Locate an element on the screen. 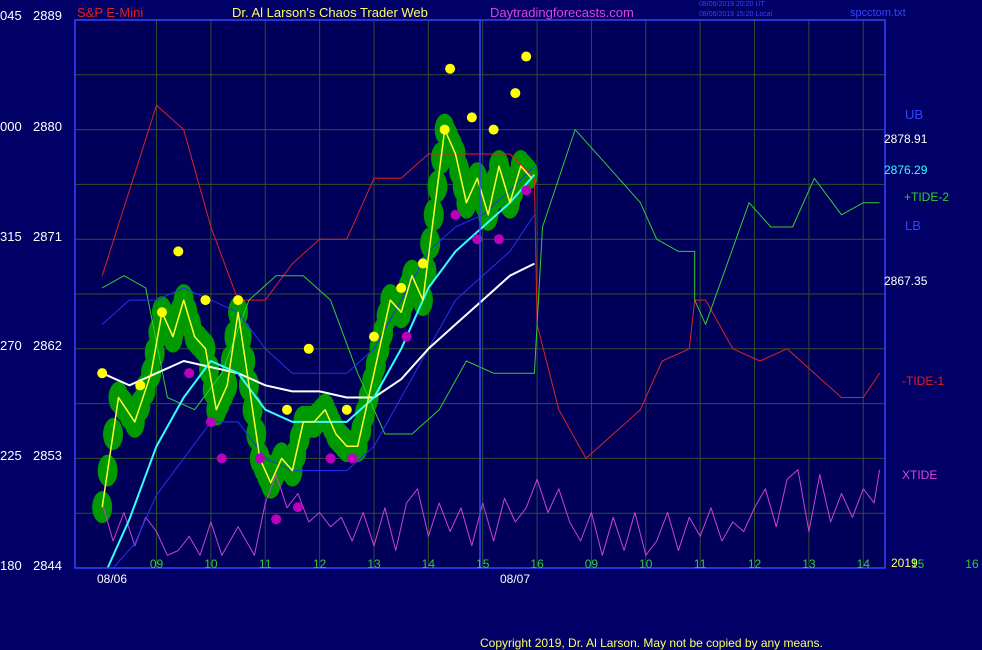 The height and width of the screenshot is (650, 982). ub-label: UB is located at coordinates (914, 114).